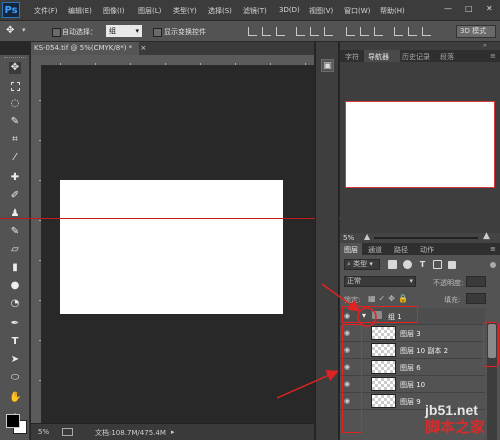 The image size is (500, 440). Describe the element at coordinates (326, 341) in the screenshot. I see `annotation-overlay` at that location.